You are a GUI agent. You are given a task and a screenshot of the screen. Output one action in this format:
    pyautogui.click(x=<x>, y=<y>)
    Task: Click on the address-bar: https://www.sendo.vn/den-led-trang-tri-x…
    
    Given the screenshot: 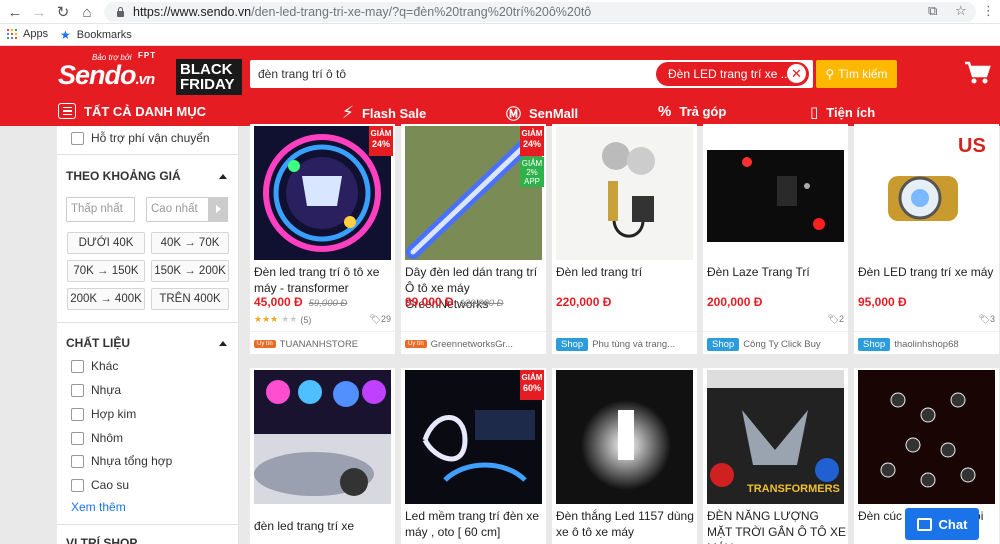 What is the action you would take?
    pyautogui.click(x=540, y=12)
    